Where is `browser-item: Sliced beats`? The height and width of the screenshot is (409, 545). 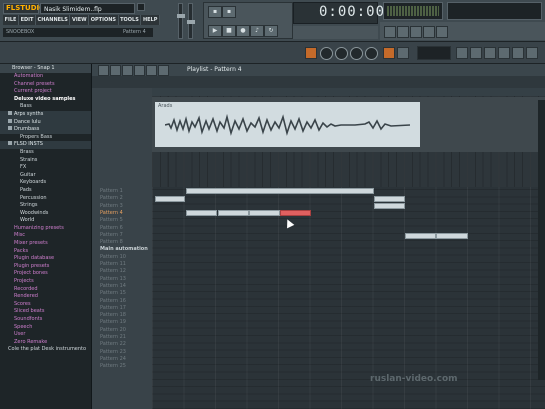
browser-item: Sliced beats is located at coordinates (45, 312).